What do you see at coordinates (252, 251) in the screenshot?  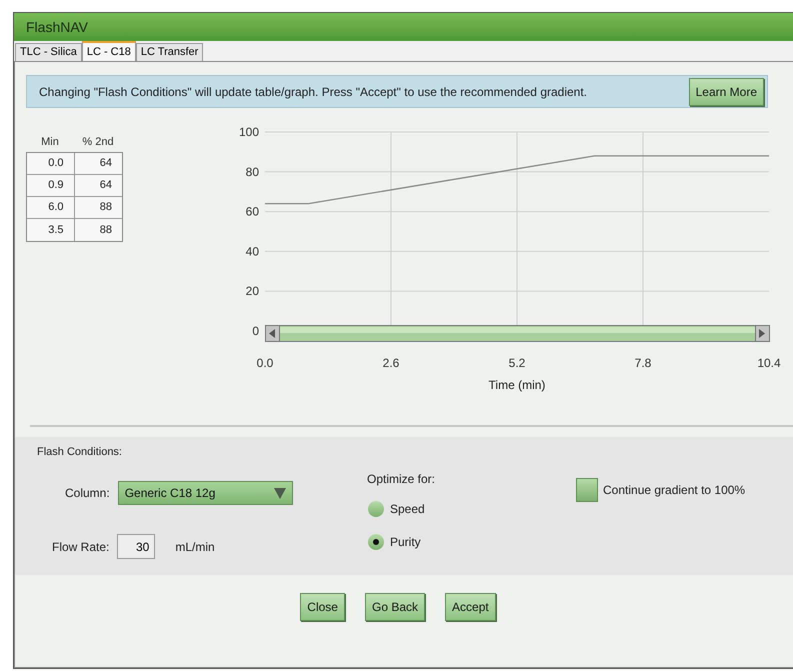 I see `y-tick-label: 40` at bounding box center [252, 251].